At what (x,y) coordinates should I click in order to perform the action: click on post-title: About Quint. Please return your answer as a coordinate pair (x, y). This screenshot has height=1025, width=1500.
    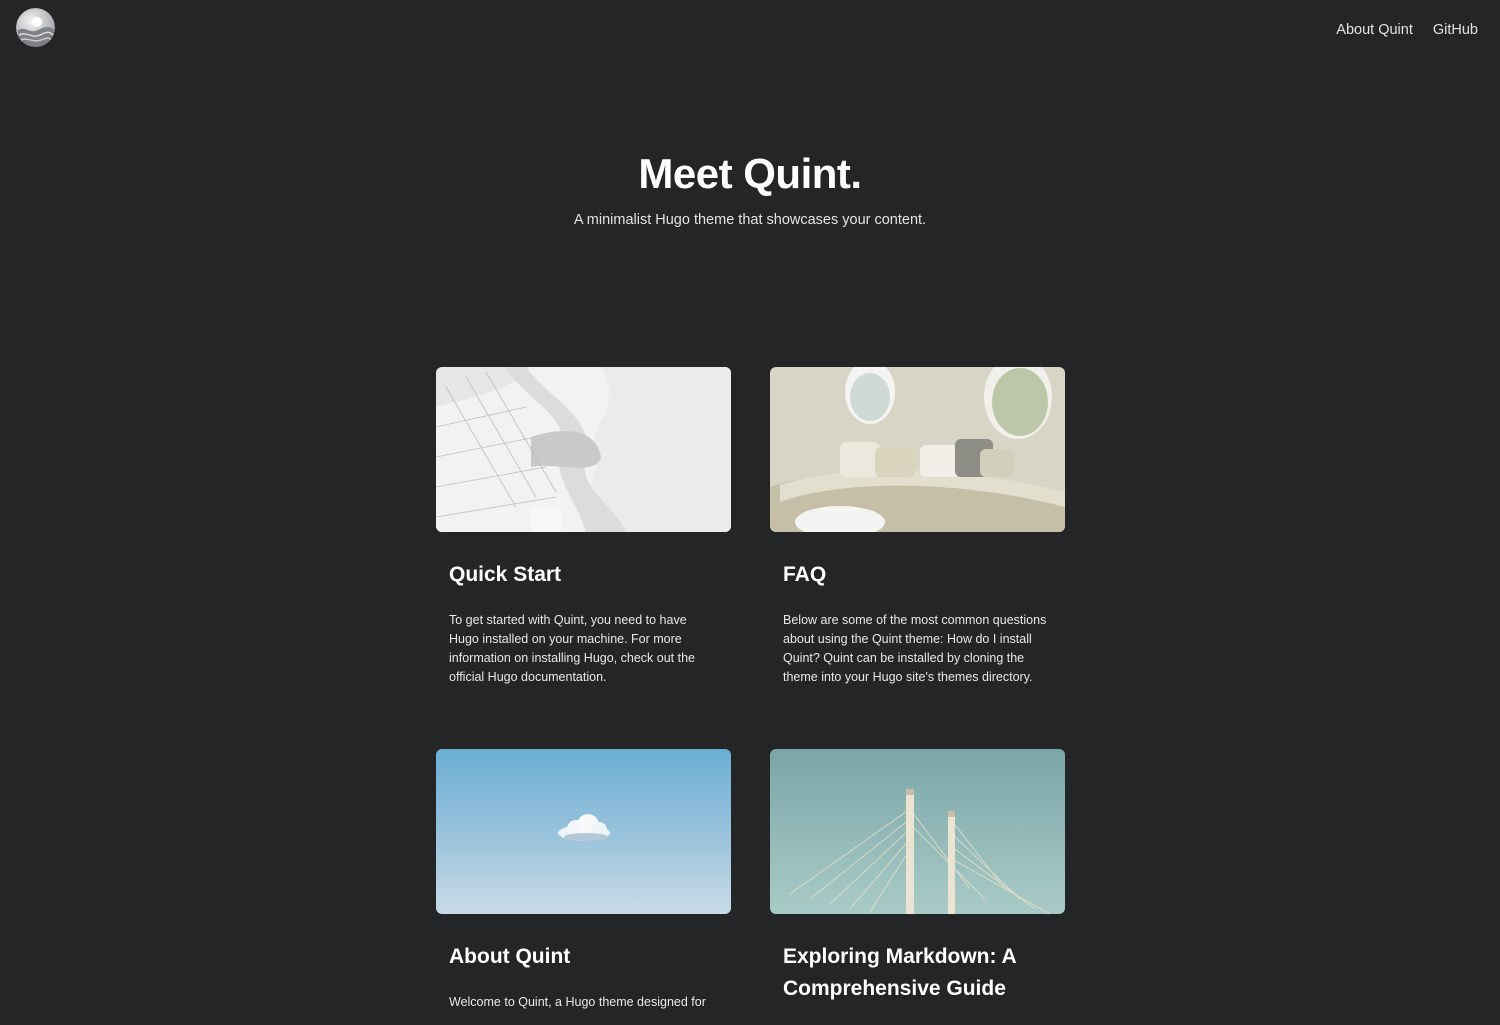
    Looking at the image, I should click on (583, 957).